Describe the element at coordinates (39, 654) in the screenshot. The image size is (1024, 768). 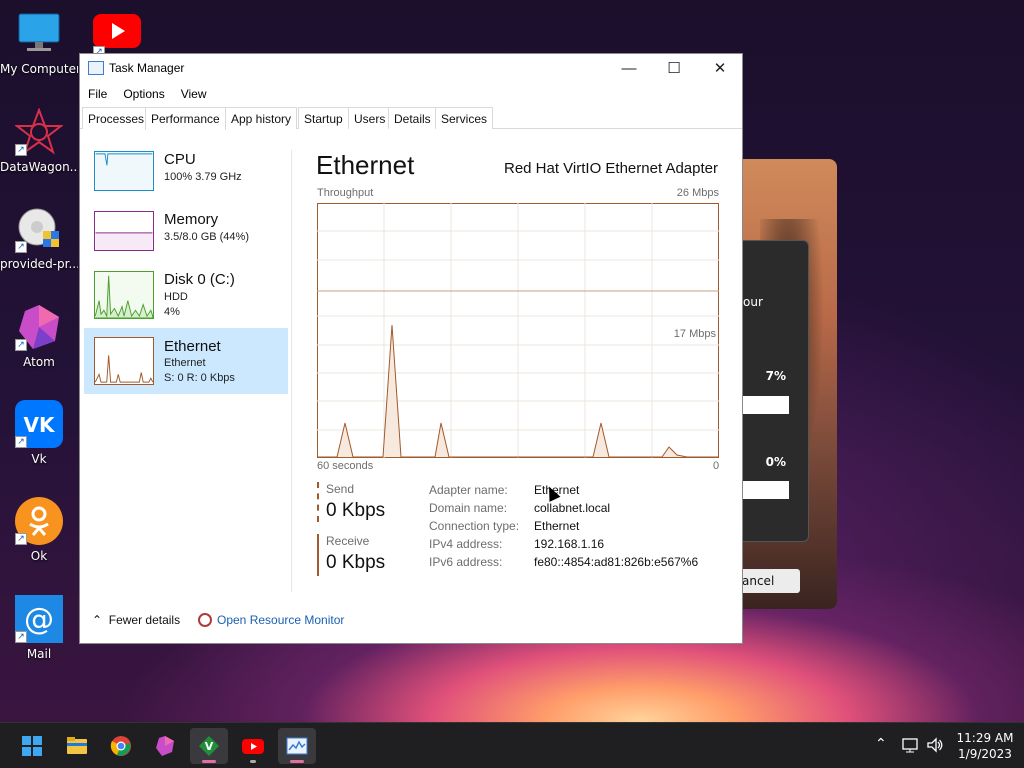
I see `desktop-icon-label: Mail` at that location.